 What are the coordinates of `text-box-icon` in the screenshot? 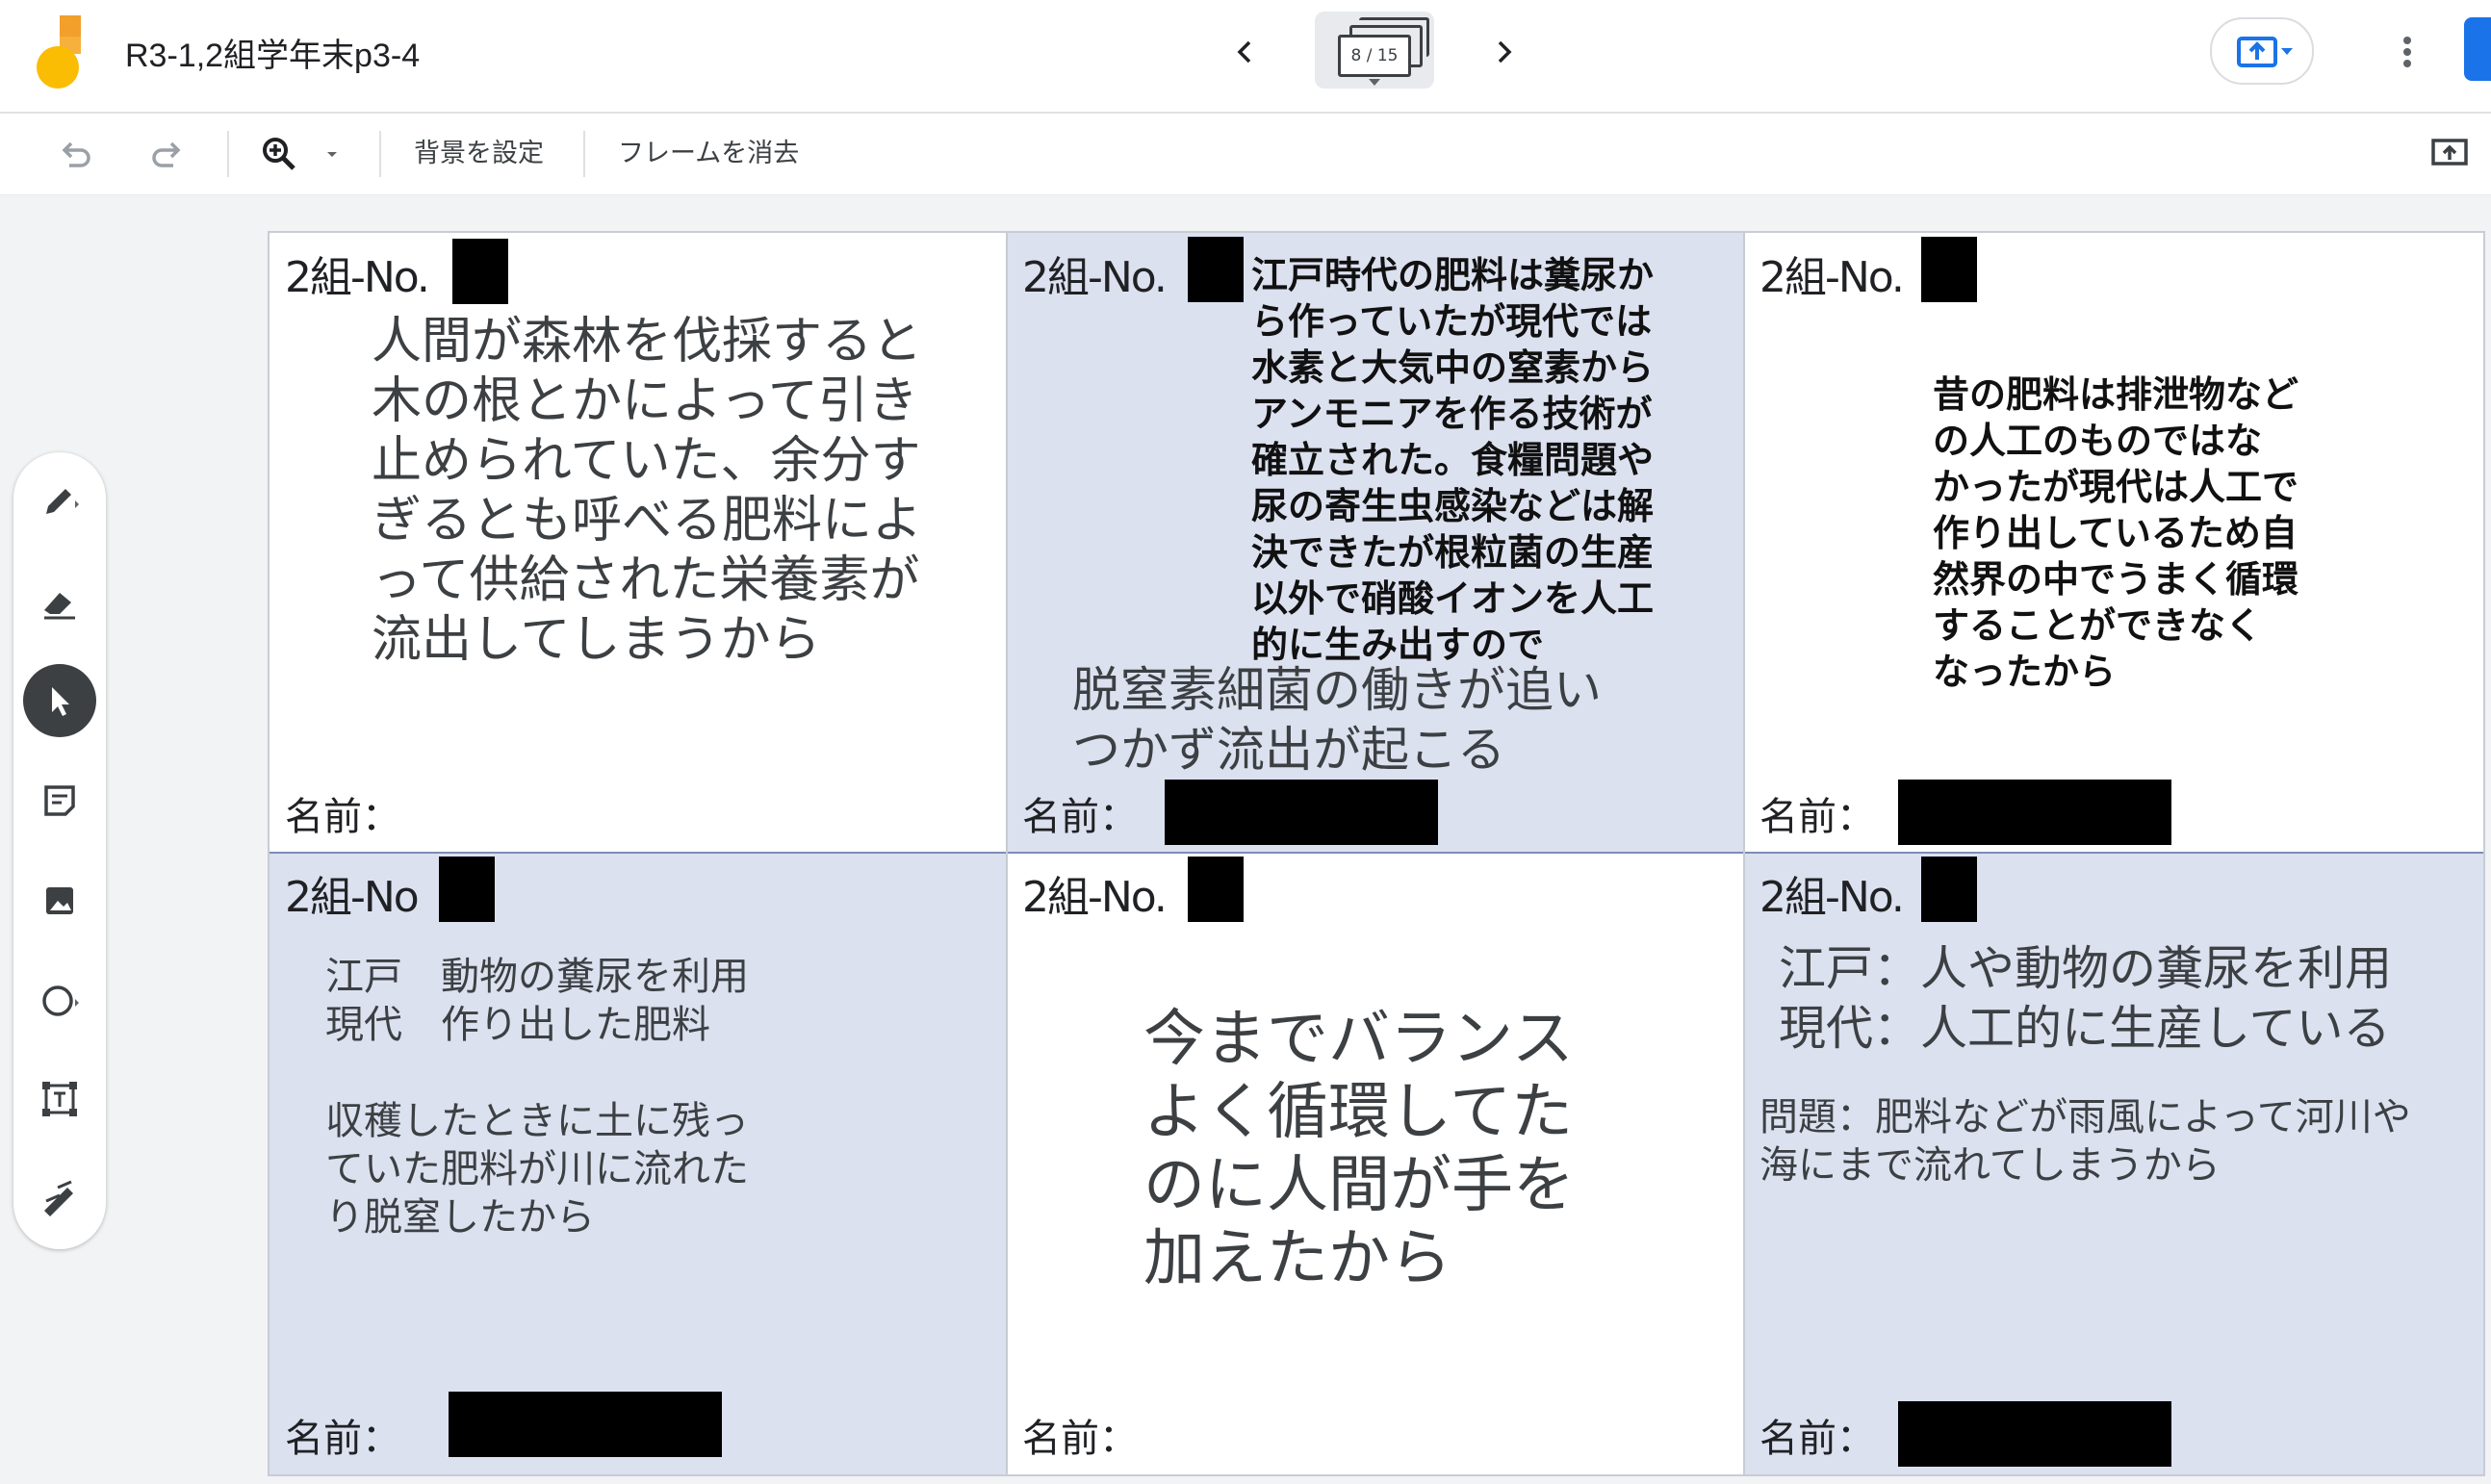 It's located at (59, 1099).